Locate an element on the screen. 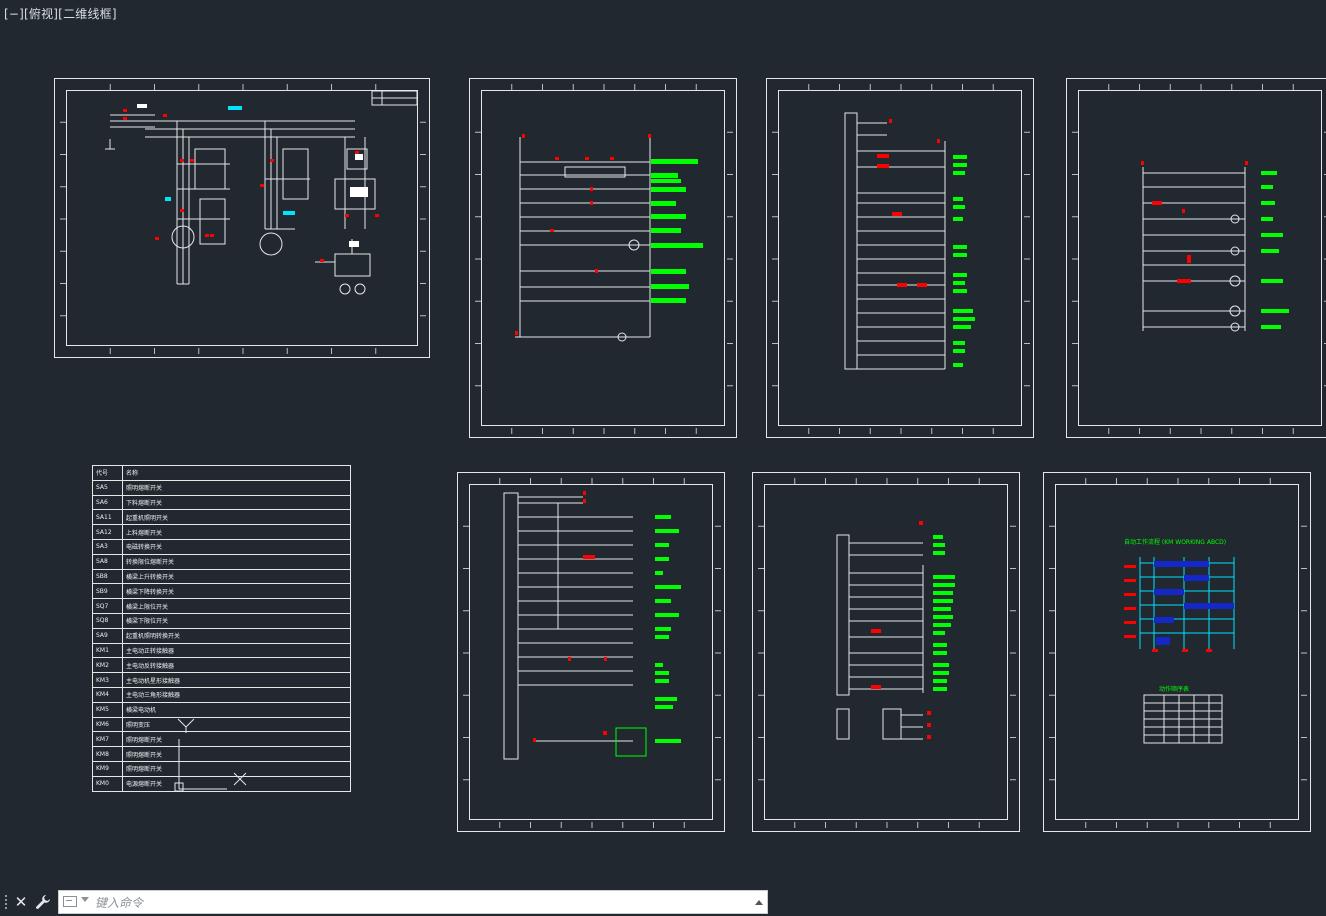  drawing-sheet-indicator-circuit is located at coordinates (1196, 258).